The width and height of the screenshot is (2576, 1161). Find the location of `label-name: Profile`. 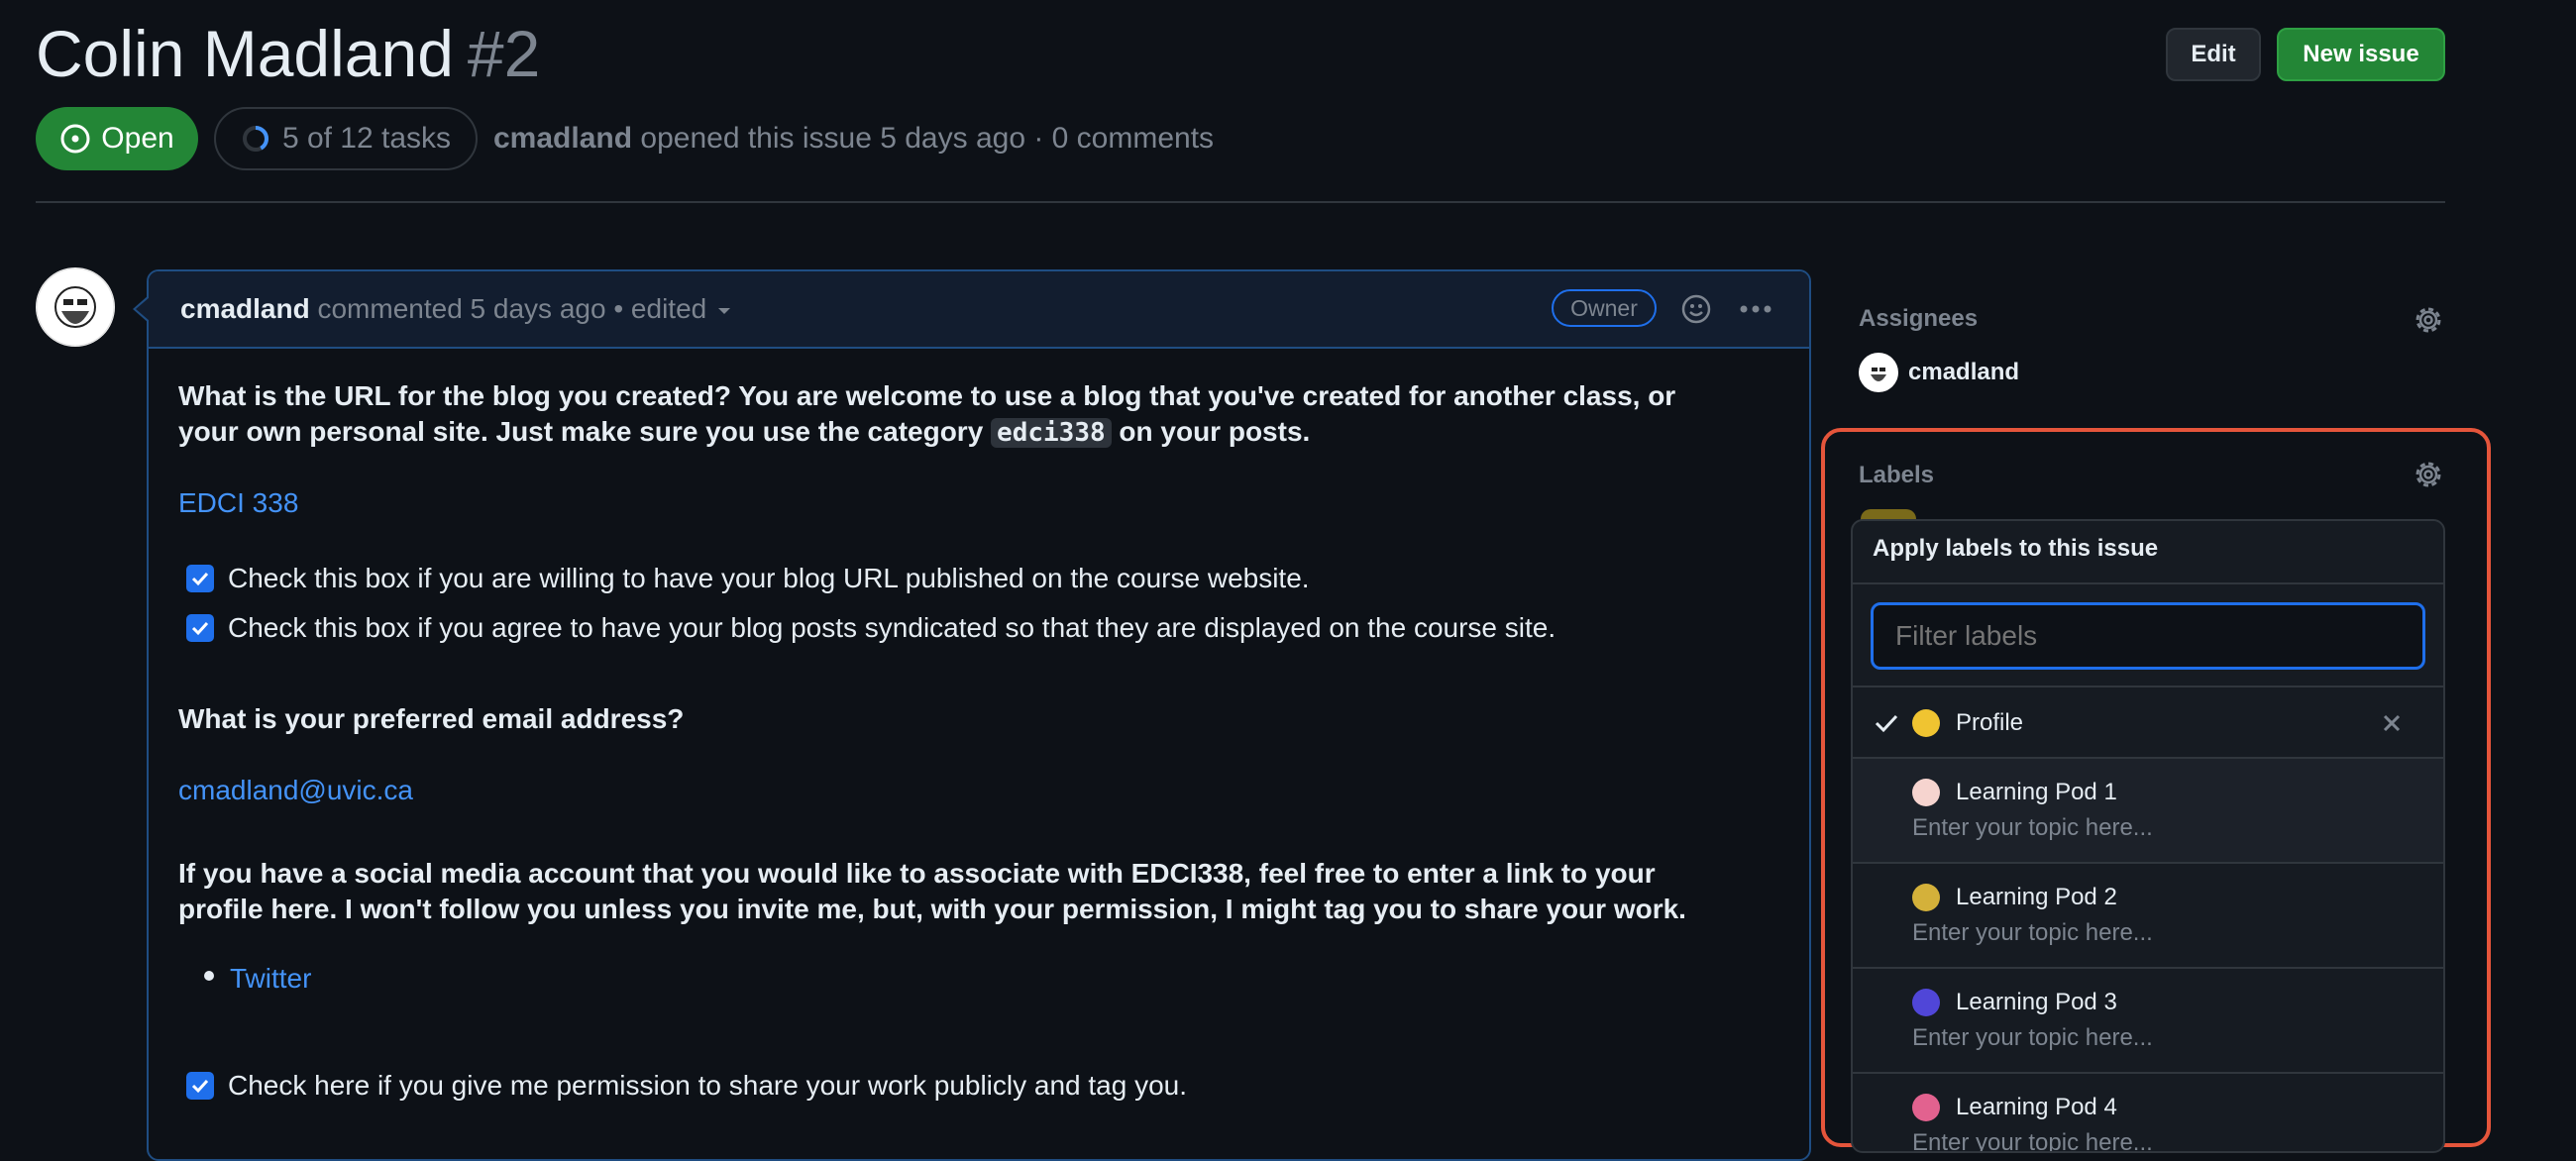

label-name: Profile is located at coordinates (1990, 722).